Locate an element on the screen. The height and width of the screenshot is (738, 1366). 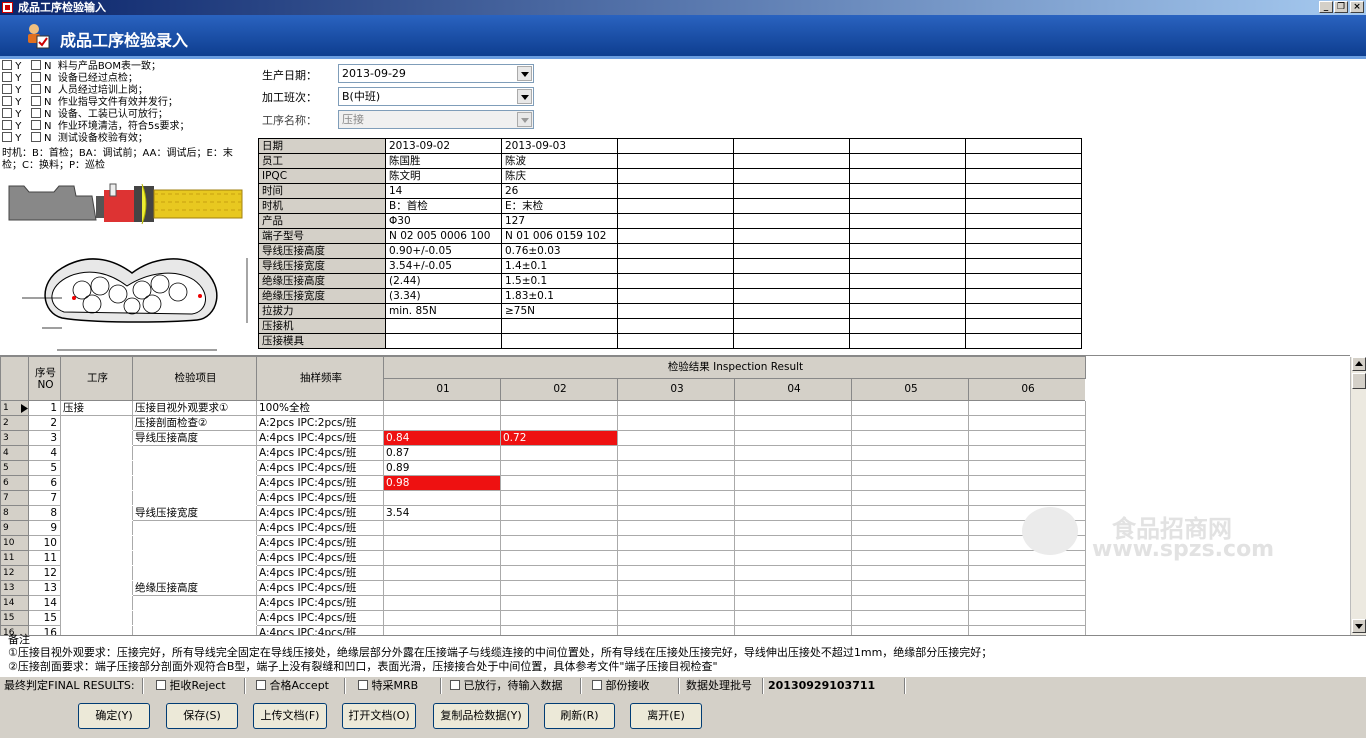
row-header: 9 is located at coordinates (14, 528).